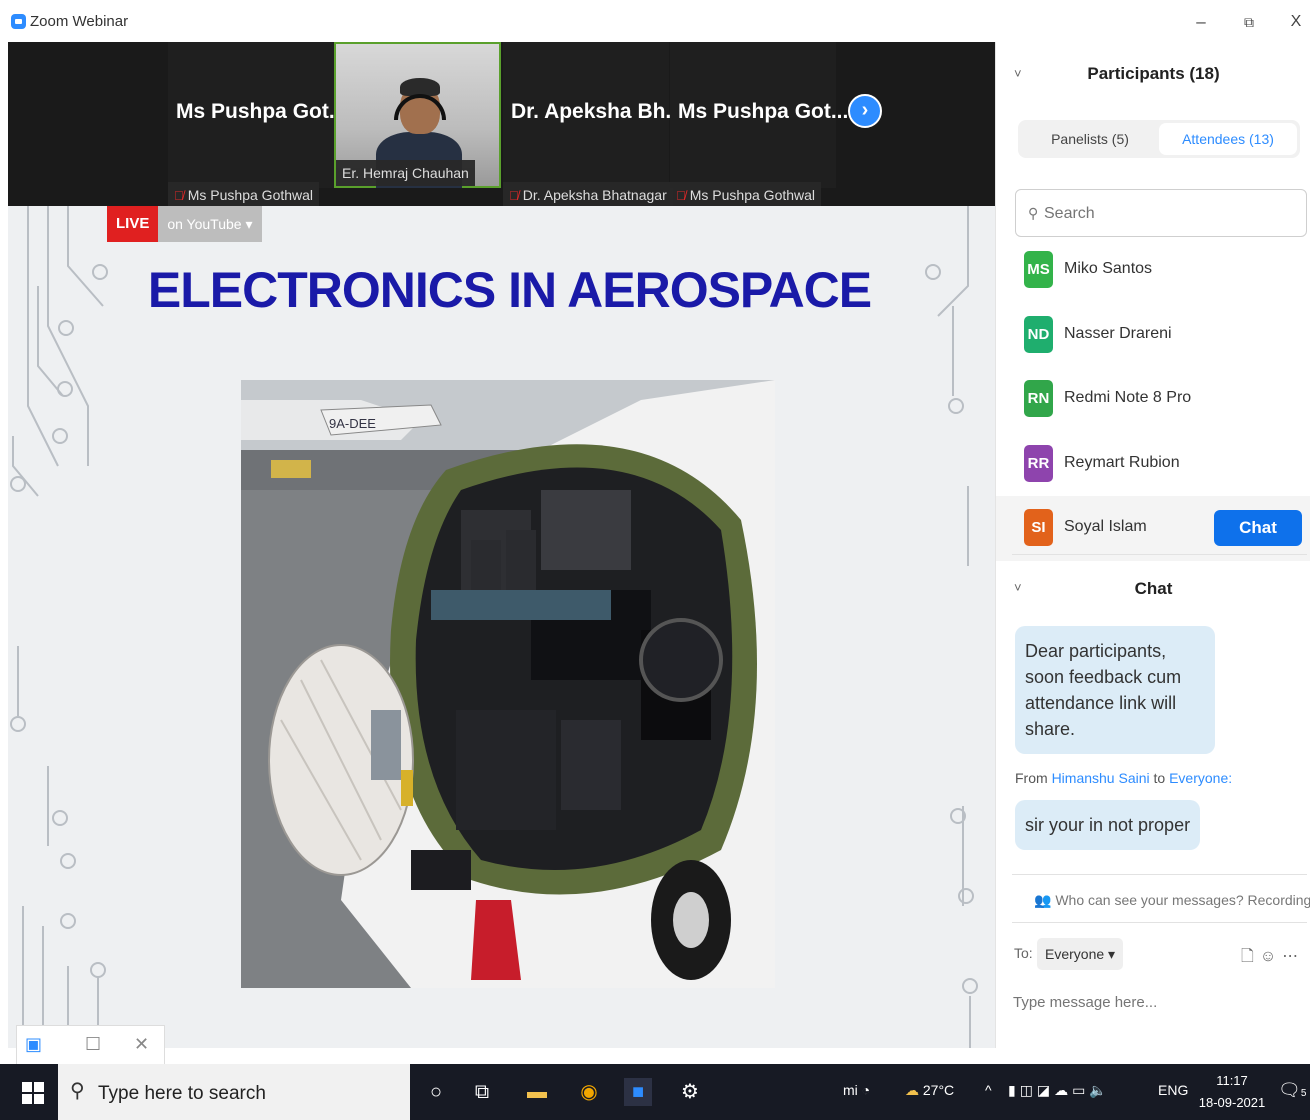  I want to click on chat-sender-line: From Himanshu Saini to Everyone:, so click(1124, 778).